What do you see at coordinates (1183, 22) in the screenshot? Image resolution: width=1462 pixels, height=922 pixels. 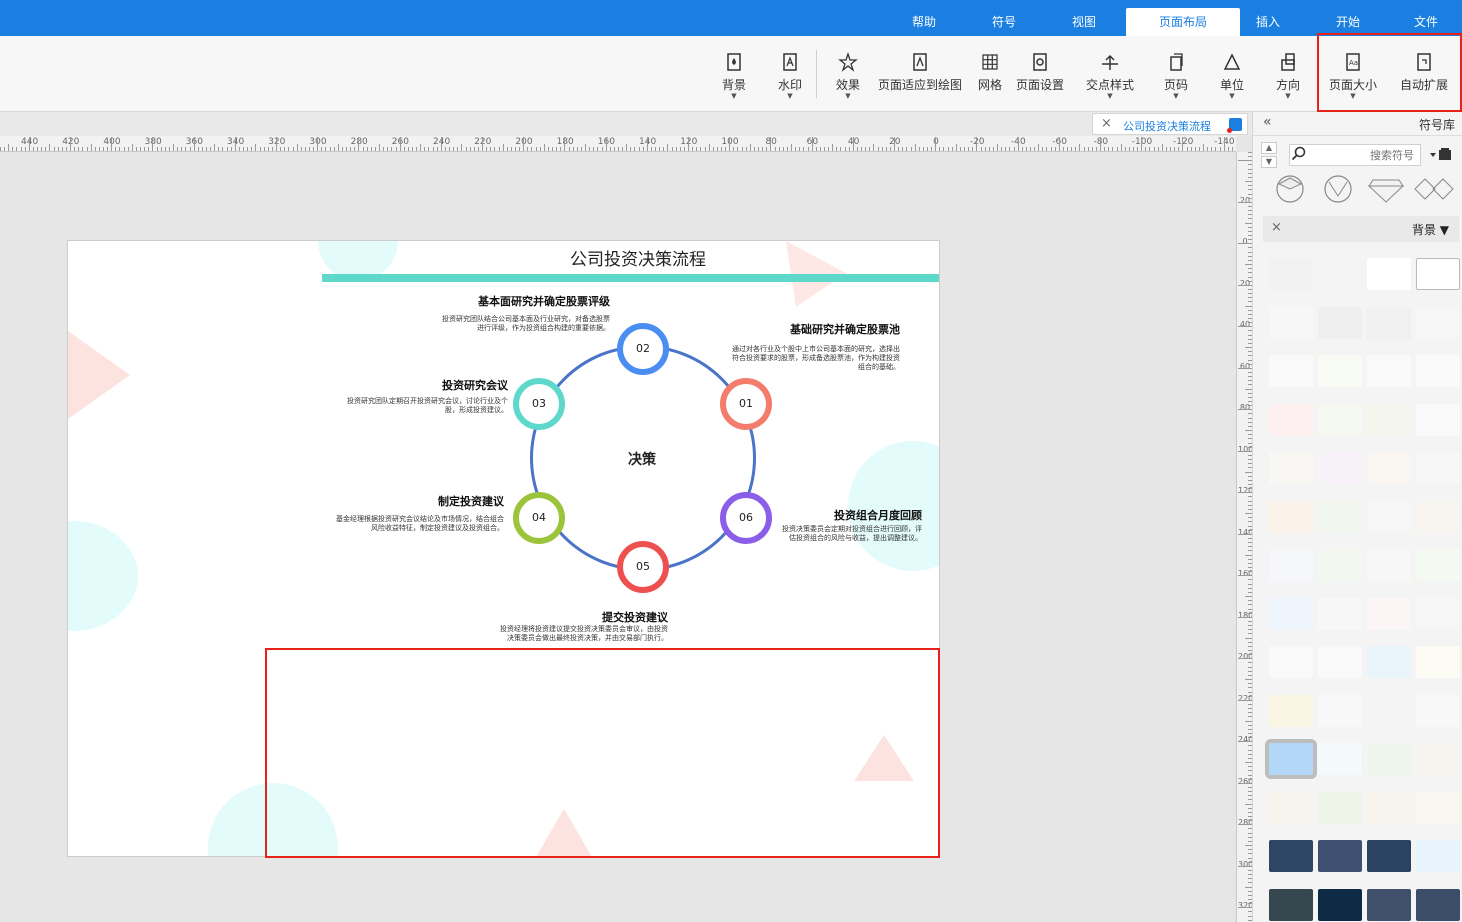 I see `tab-page-layout: 页面布局` at bounding box center [1183, 22].